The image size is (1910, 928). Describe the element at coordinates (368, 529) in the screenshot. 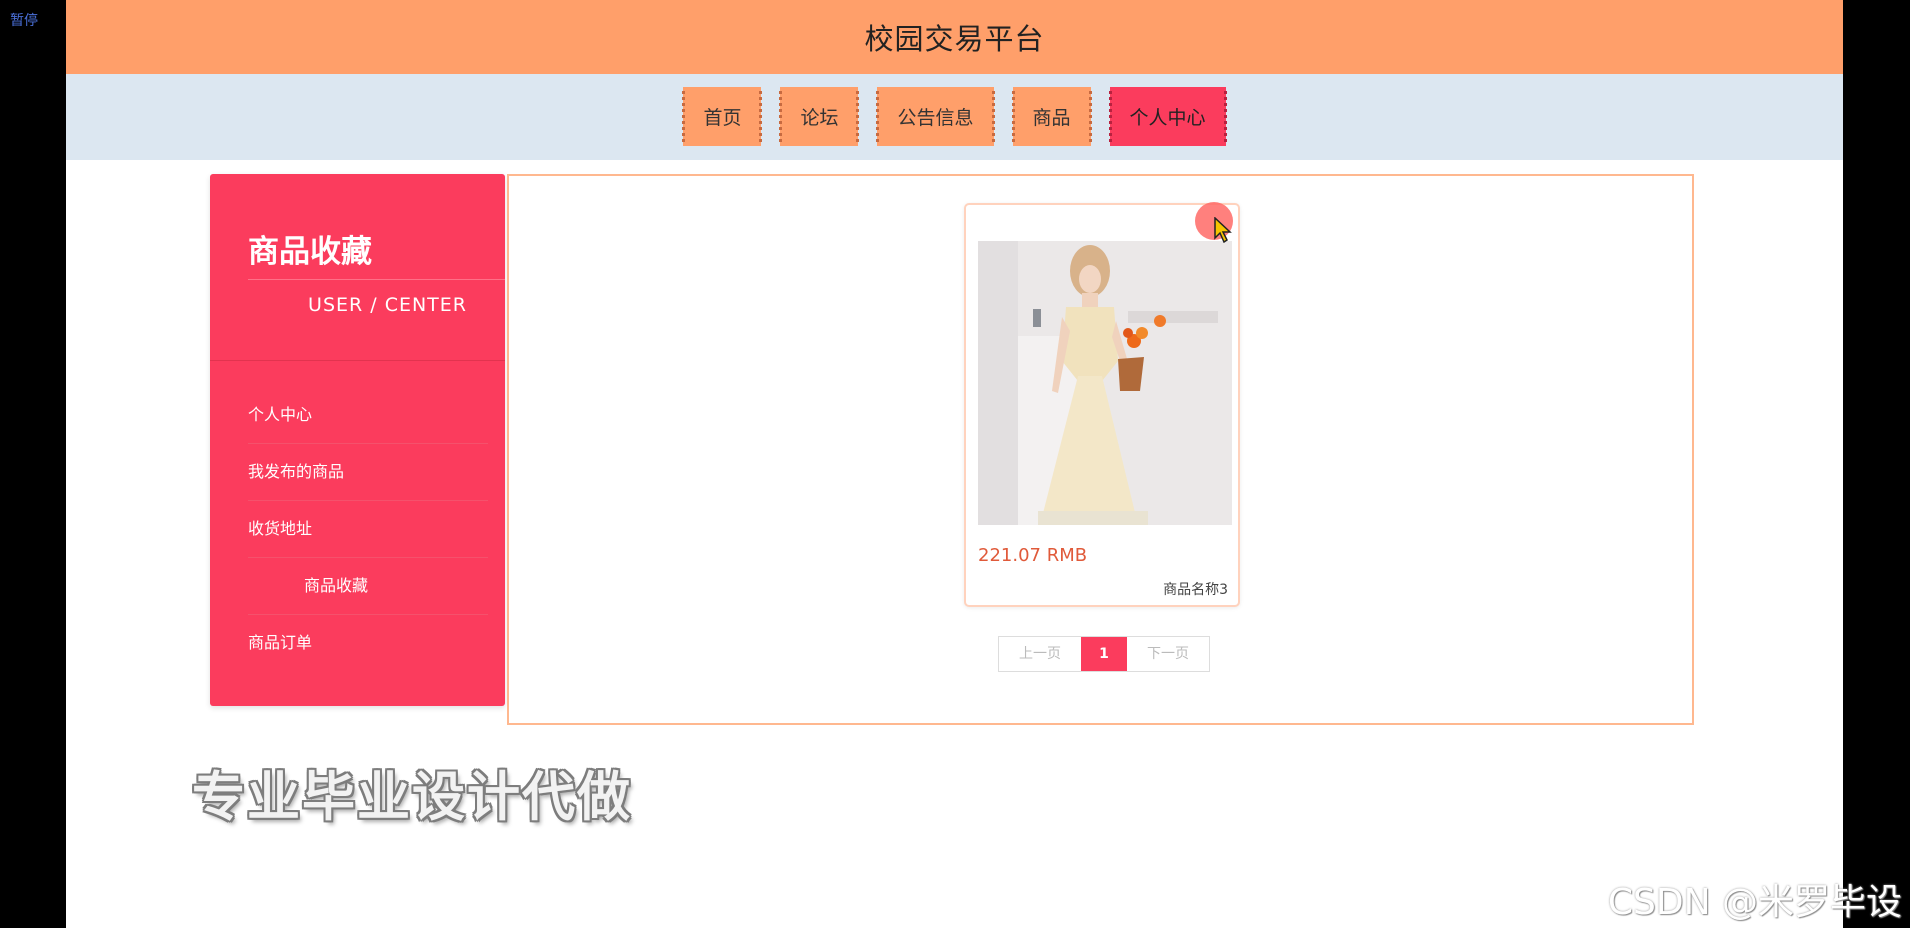

I see `sidebar-item-address: 收货地址` at that location.